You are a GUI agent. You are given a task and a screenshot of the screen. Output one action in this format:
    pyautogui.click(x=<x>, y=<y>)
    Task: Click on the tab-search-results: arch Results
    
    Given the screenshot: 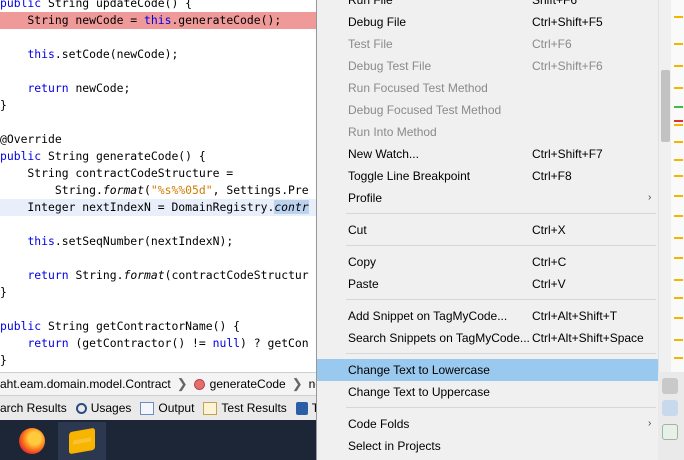 What is the action you would take?
    pyautogui.click(x=33, y=408)
    